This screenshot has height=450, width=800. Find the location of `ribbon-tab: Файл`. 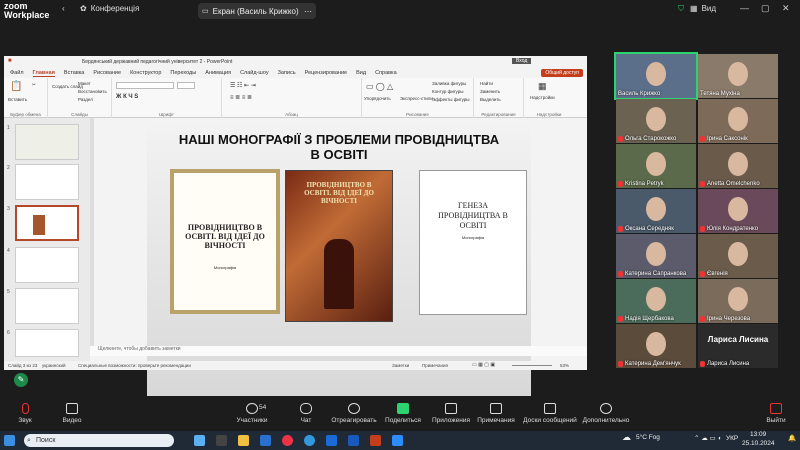

ribbon-tab: Файл is located at coordinates (17, 73).